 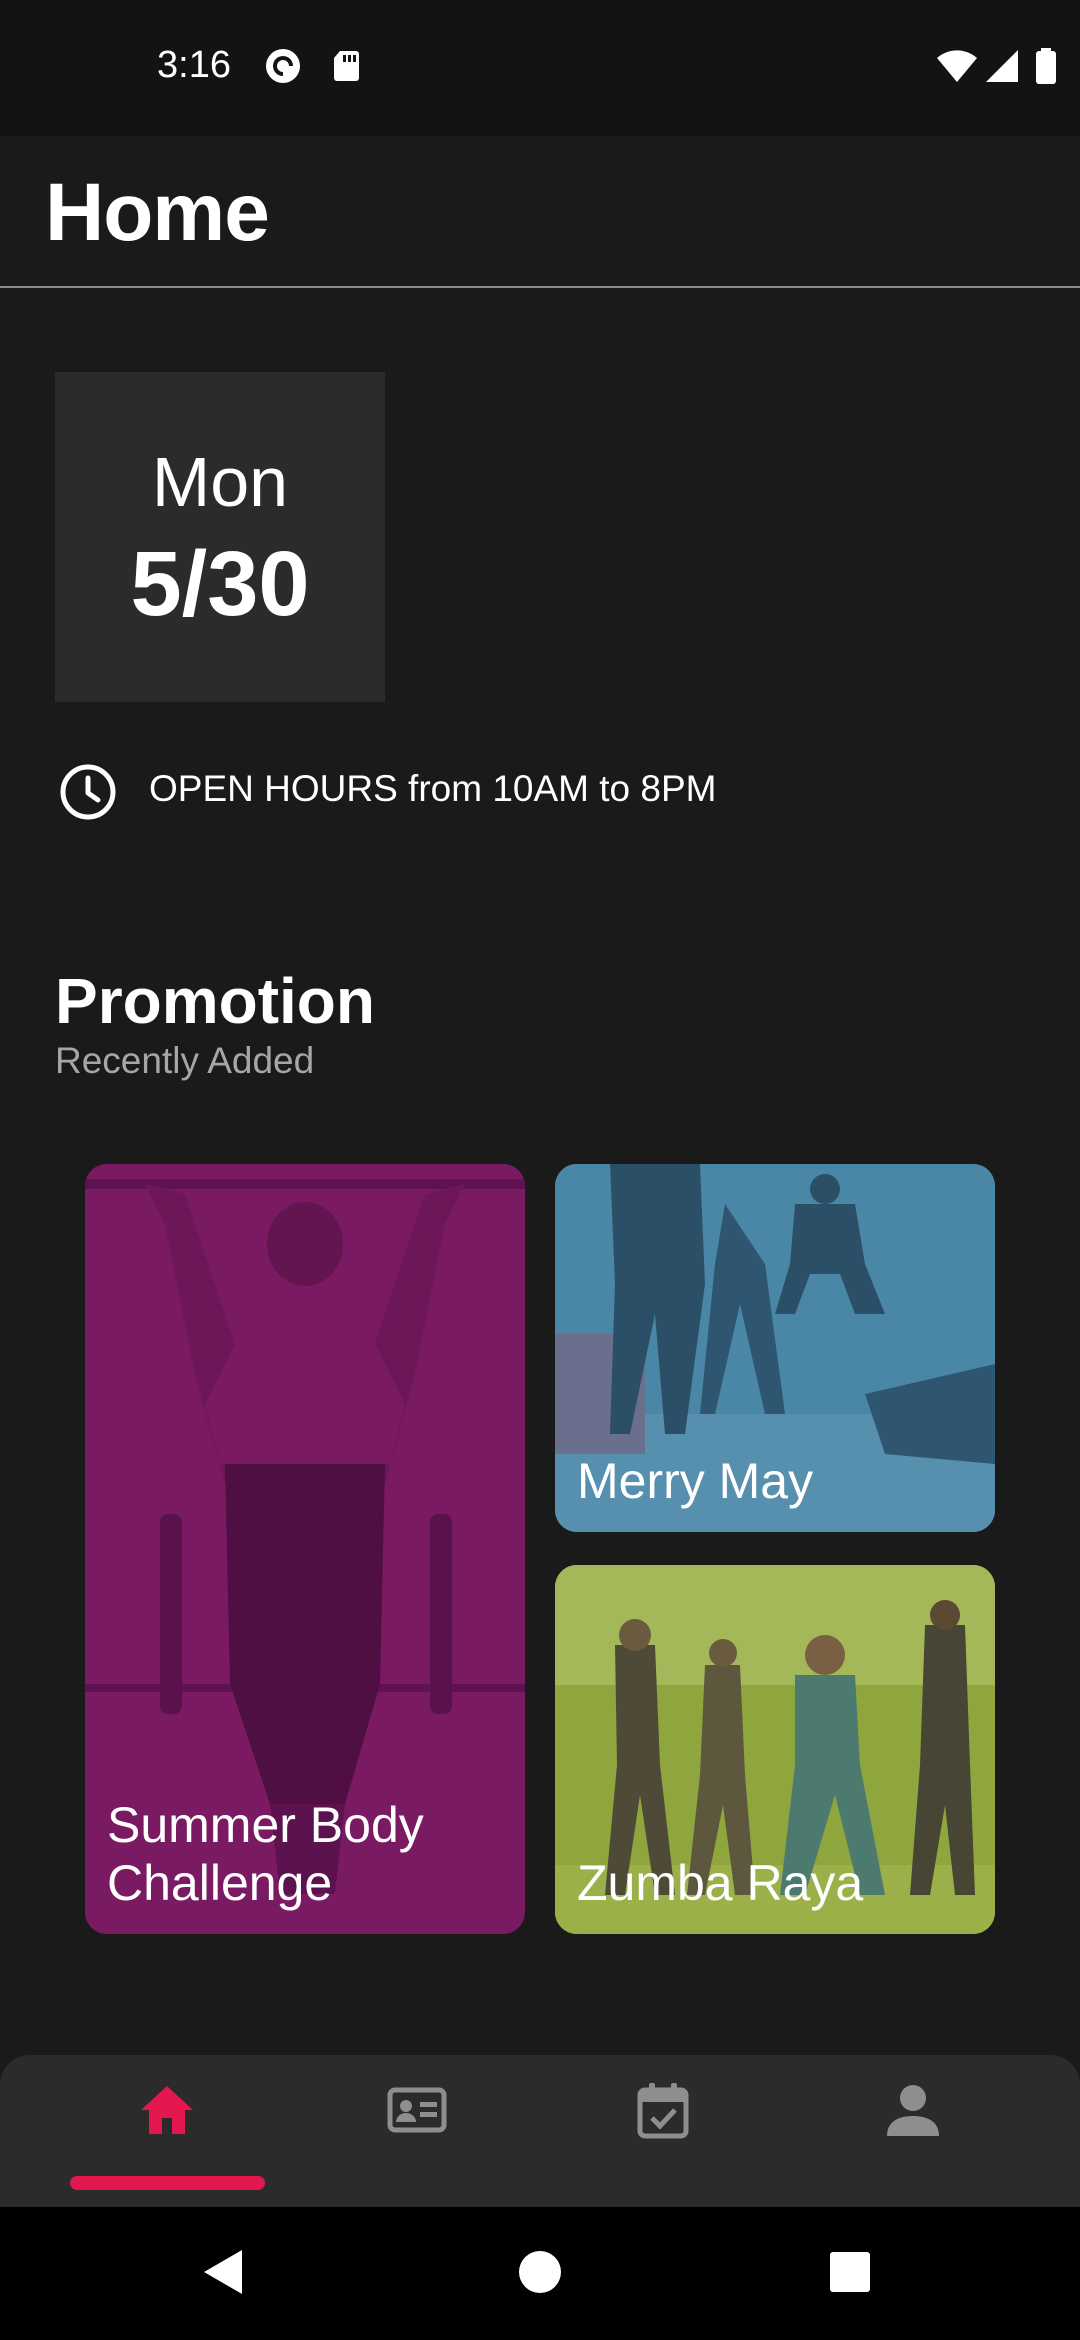 What do you see at coordinates (283, 66) in the screenshot?
I see `pocket-casts-icon` at bounding box center [283, 66].